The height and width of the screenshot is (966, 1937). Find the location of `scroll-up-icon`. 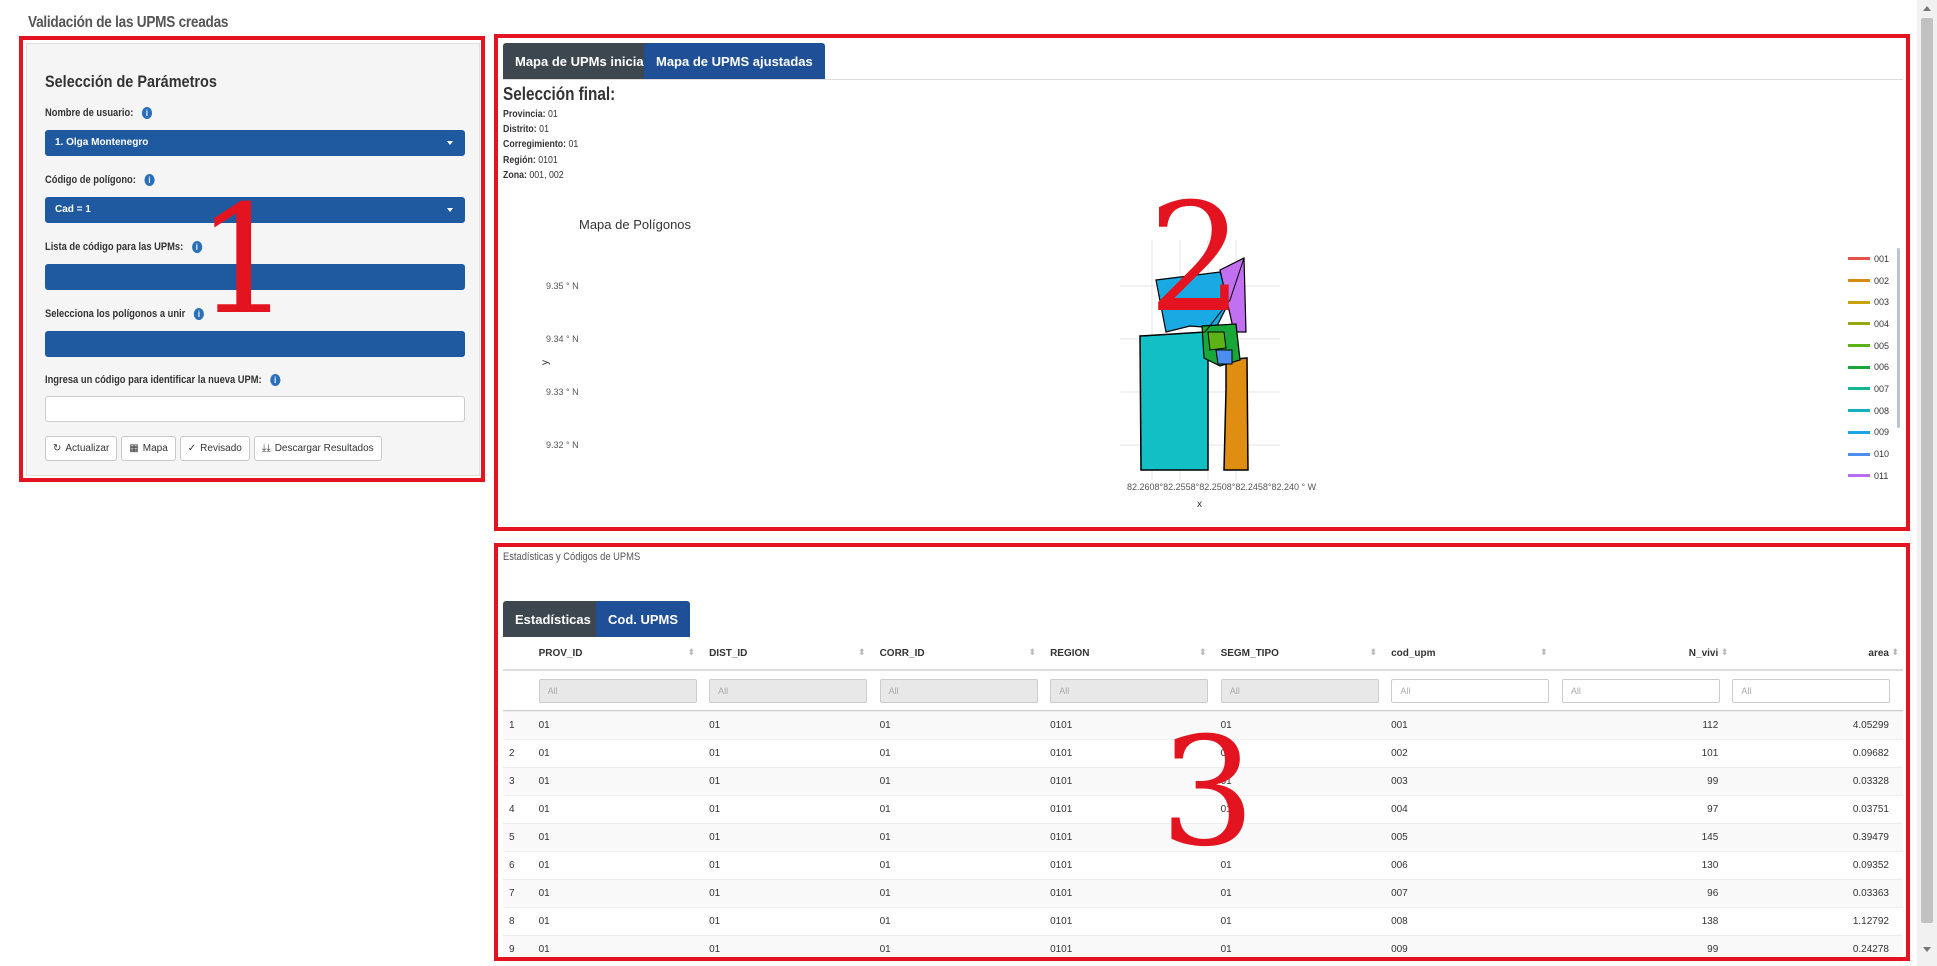

scroll-up-icon is located at coordinates (1927, 8).